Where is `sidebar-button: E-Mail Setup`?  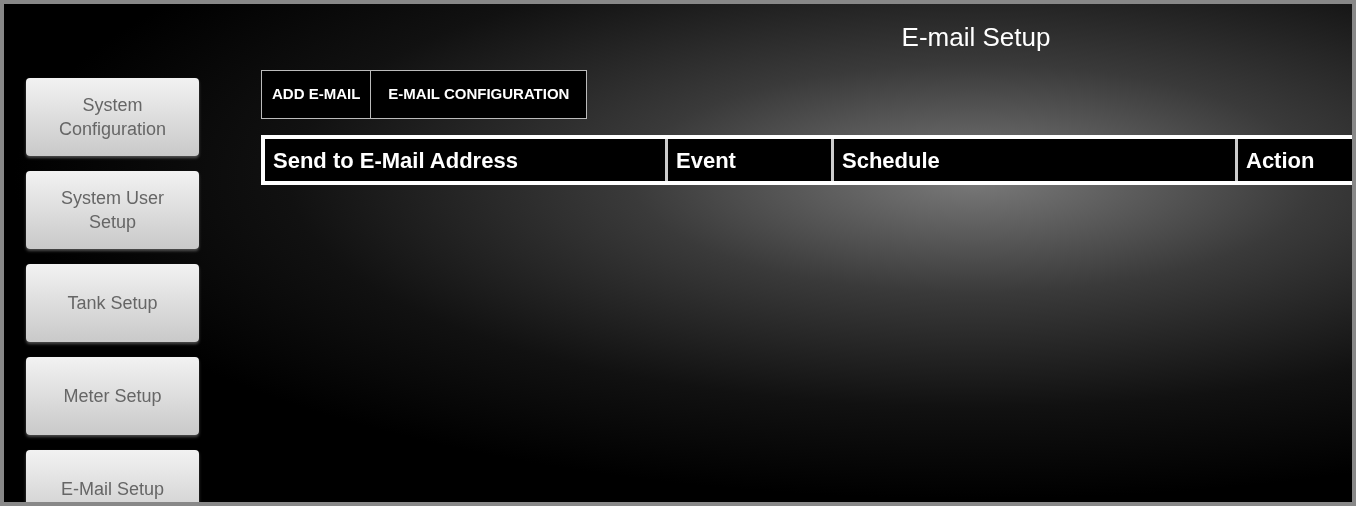 sidebar-button: E-Mail Setup is located at coordinates (112, 476).